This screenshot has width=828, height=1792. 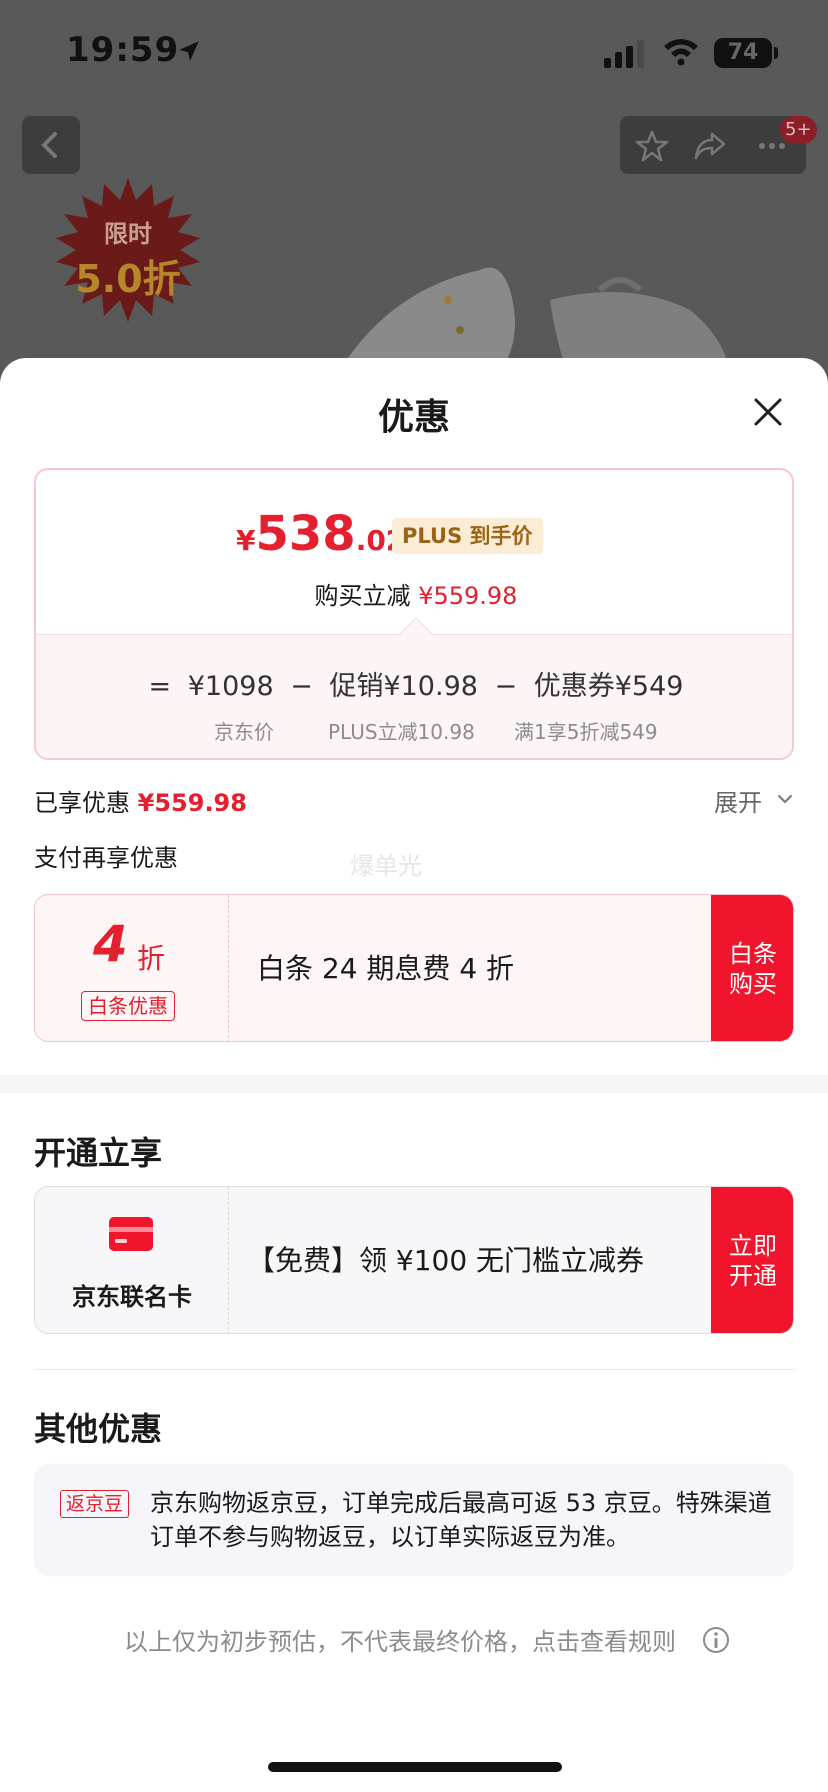 What do you see at coordinates (132, 968) in the screenshot?
I see `baitiao-discount-badge: 4 折 白条优惠` at bounding box center [132, 968].